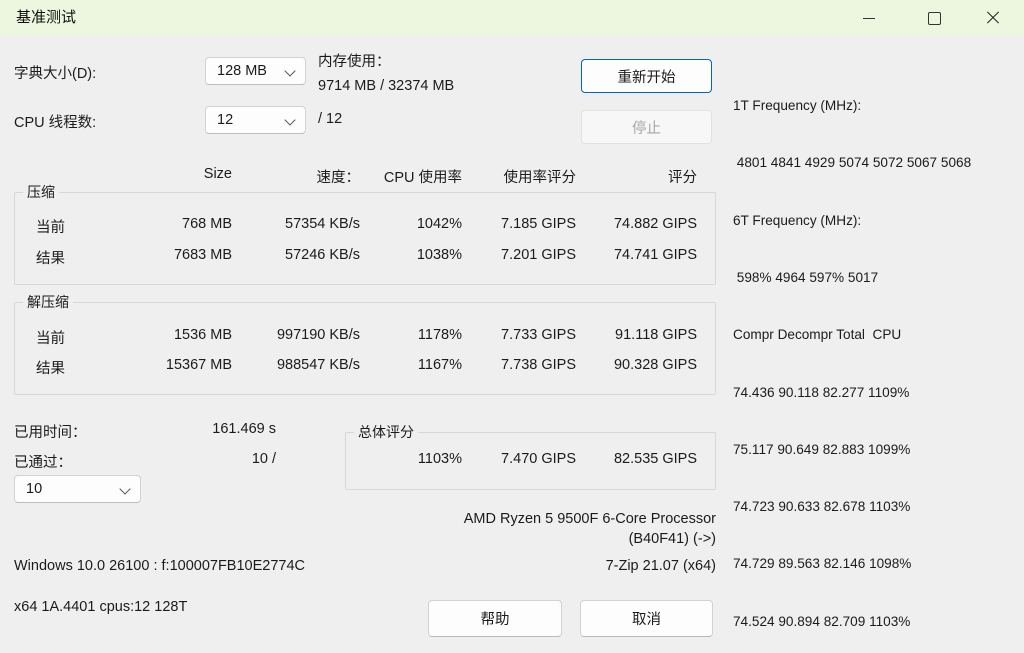  What do you see at coordinates (646, 127) in the screenshot?
I see `stop-button: 停止` at bounding box center [646, 127].